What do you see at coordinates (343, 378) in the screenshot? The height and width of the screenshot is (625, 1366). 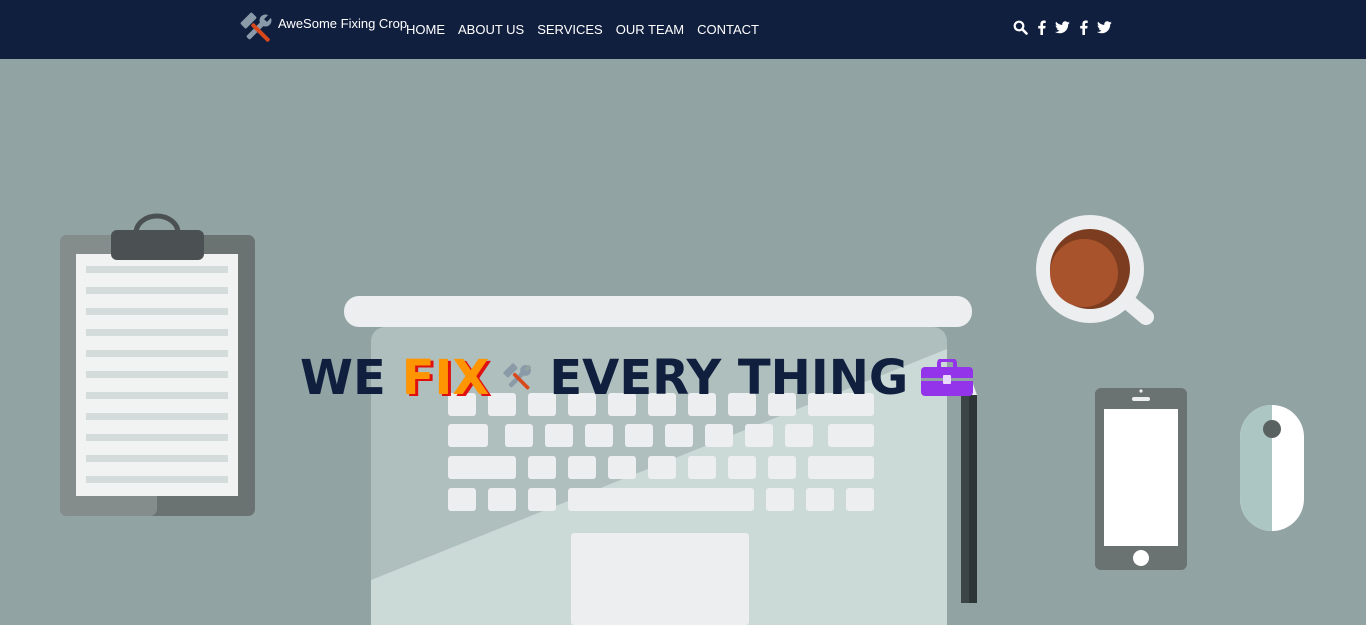 I see `headline-before: WE` at bounding box center [343, 378].